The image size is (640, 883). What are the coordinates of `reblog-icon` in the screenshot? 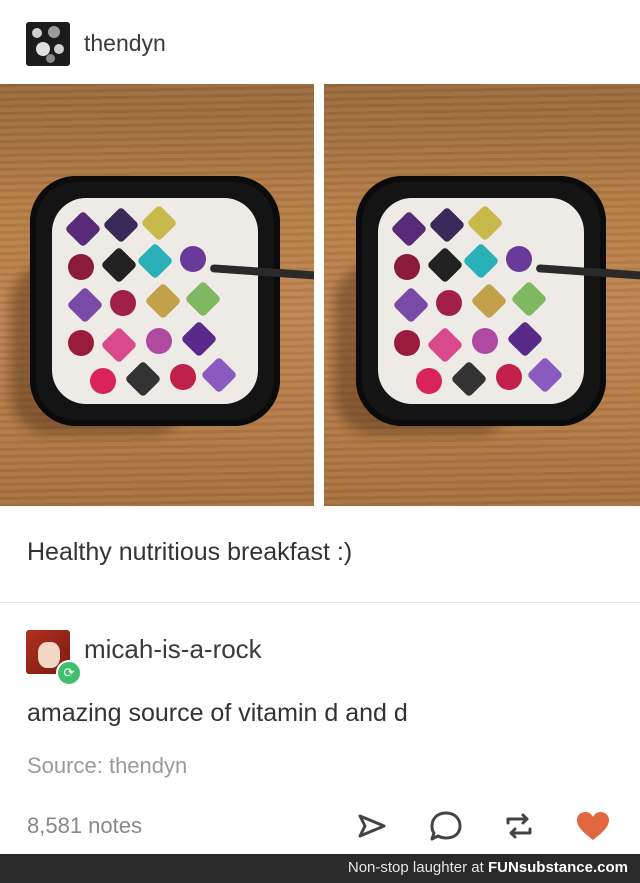 It's located at (519, 826).